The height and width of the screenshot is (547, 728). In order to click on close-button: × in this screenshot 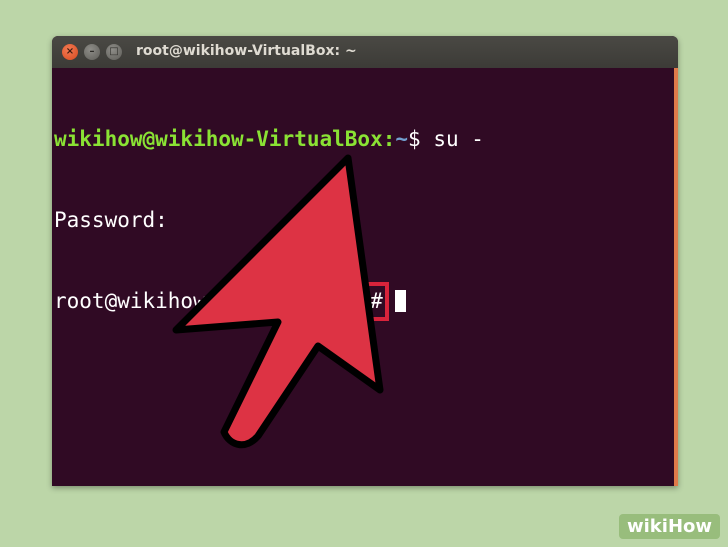, I will do `click(70, 52)`.